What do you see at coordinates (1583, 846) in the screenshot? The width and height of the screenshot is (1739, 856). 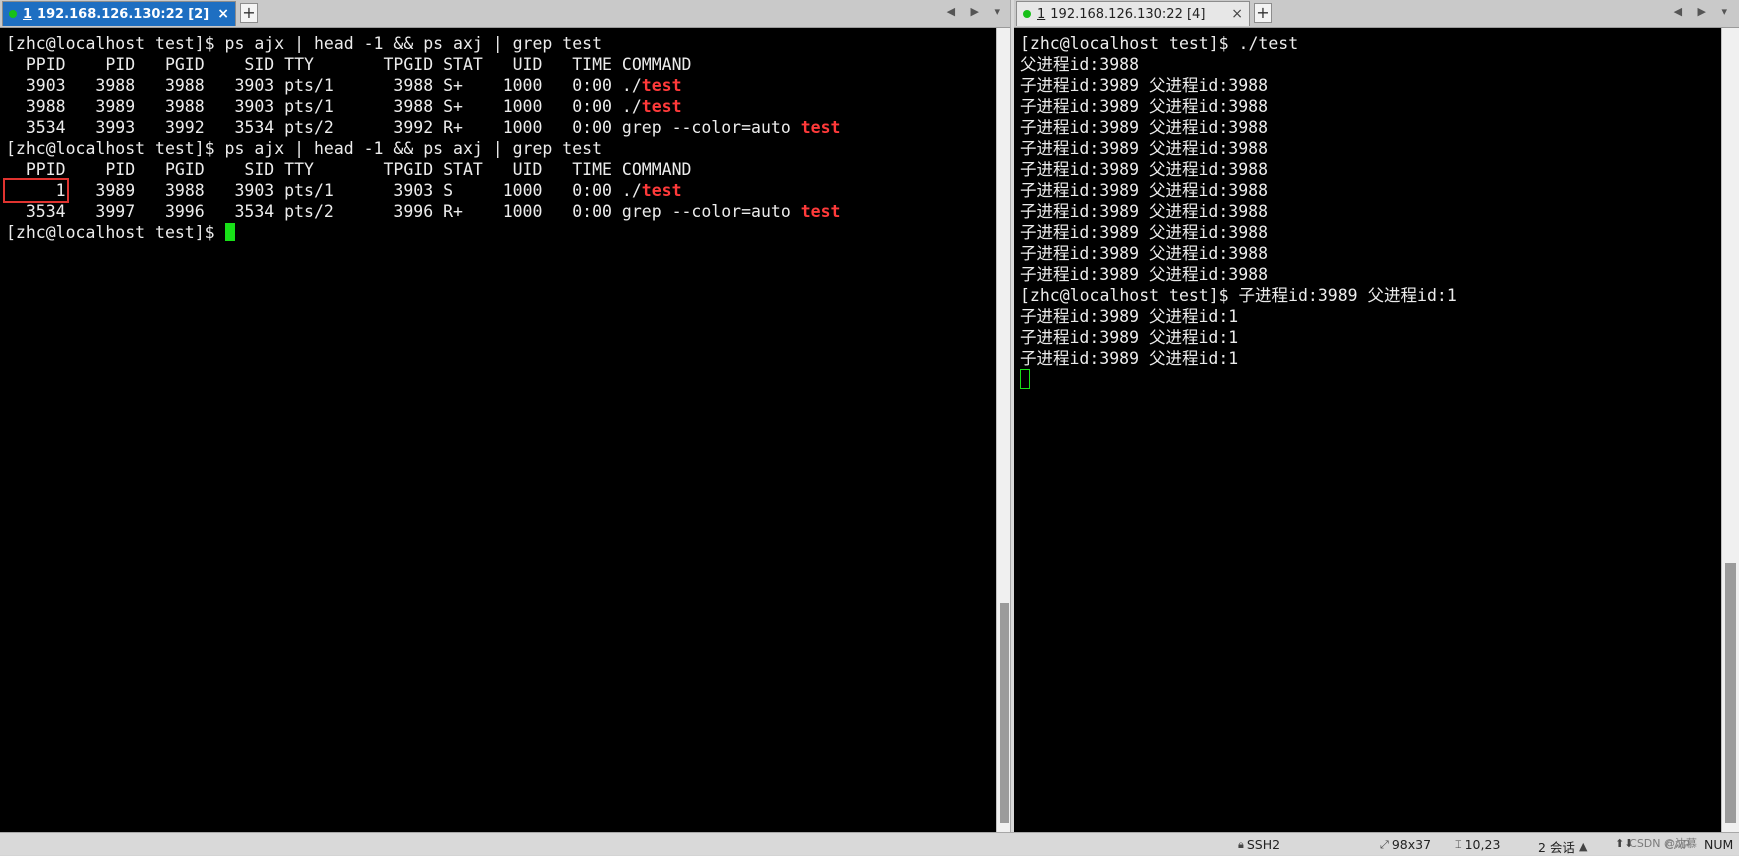 I see `chevron-up-icon: ▲` at bounding box center [1583, 846].